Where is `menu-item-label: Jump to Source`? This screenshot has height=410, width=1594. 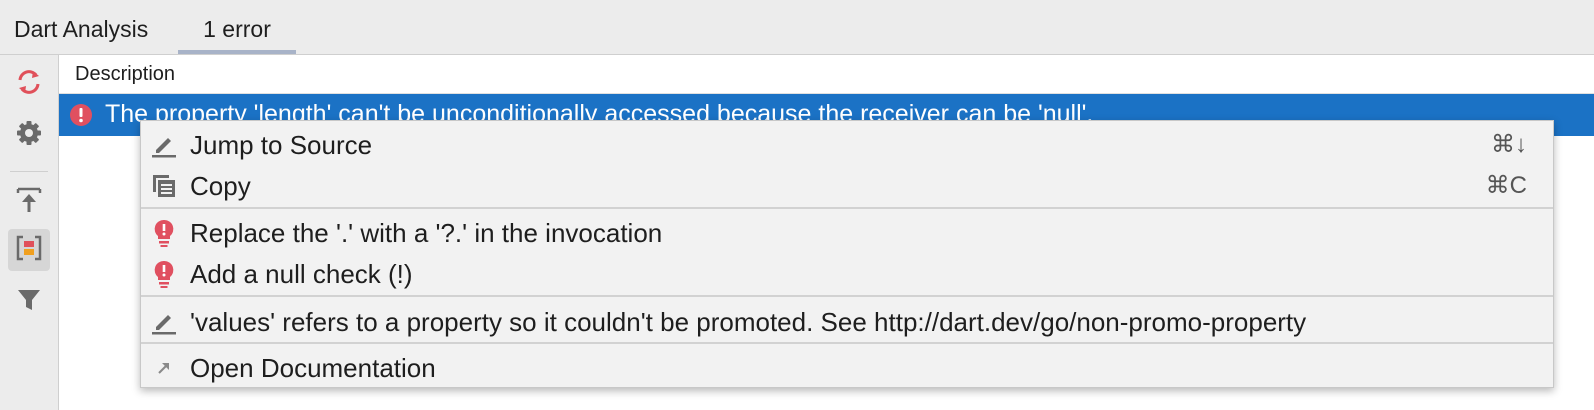 menu-item-label: Jump to Source is located at coordinates (281, 145).